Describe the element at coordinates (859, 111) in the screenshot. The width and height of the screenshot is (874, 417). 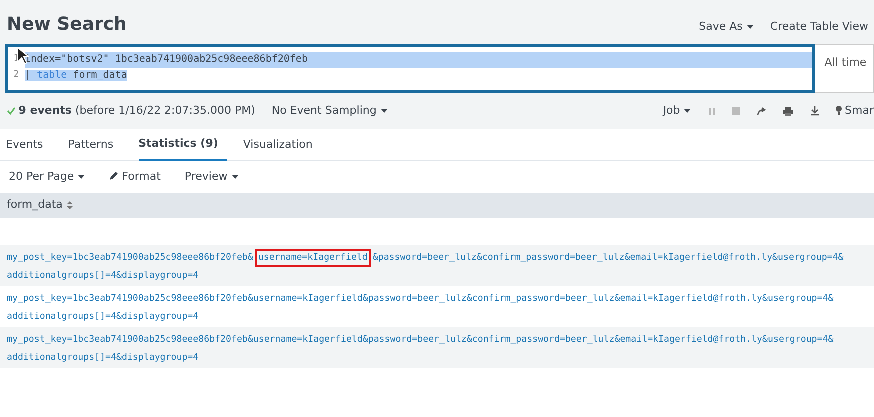
I see `mode-label: Smar` at that location.